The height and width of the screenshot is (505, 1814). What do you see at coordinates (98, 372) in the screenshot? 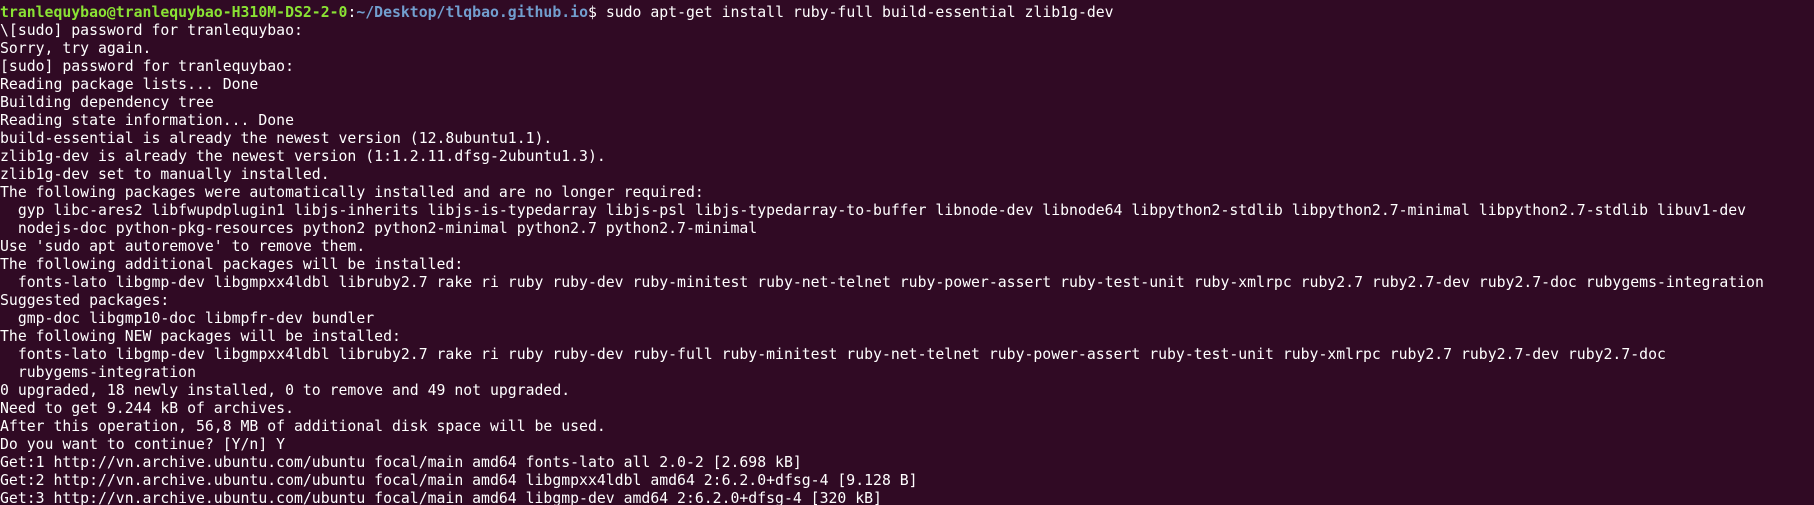
I see `output-line: rubygems-integration` at bounding box center [98, 372].